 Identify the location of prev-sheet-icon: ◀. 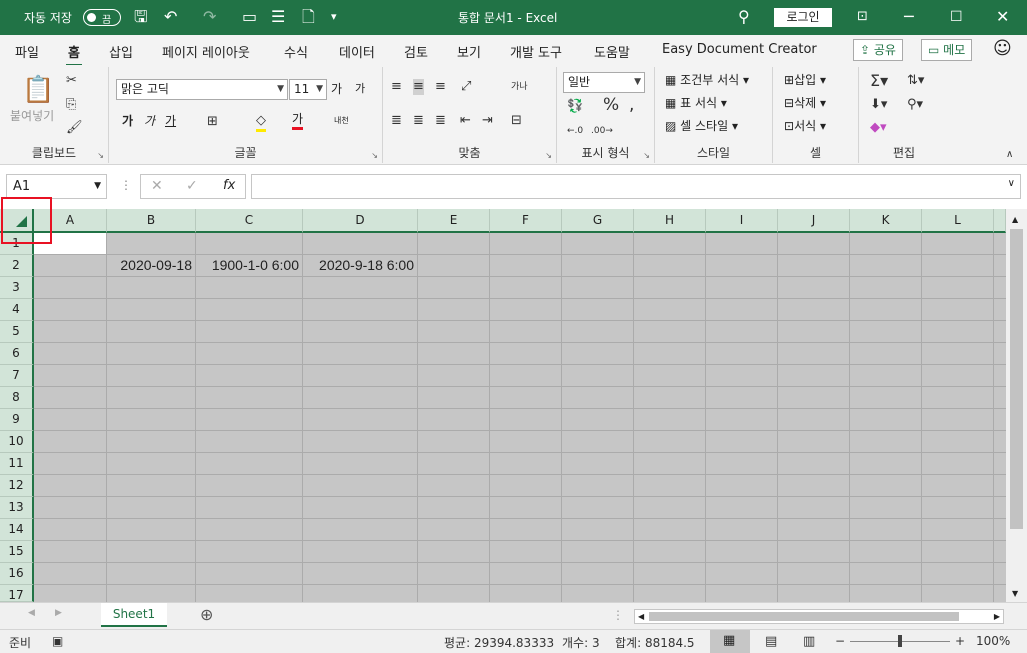
(31, 613).